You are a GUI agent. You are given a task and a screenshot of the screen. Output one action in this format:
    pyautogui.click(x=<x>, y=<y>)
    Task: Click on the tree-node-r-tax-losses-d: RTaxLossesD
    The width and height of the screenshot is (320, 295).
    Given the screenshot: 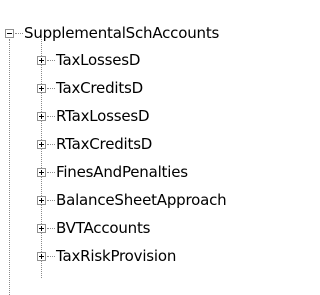 What is the action you would take?
    pyautogui.click(x=103, y=116)
    